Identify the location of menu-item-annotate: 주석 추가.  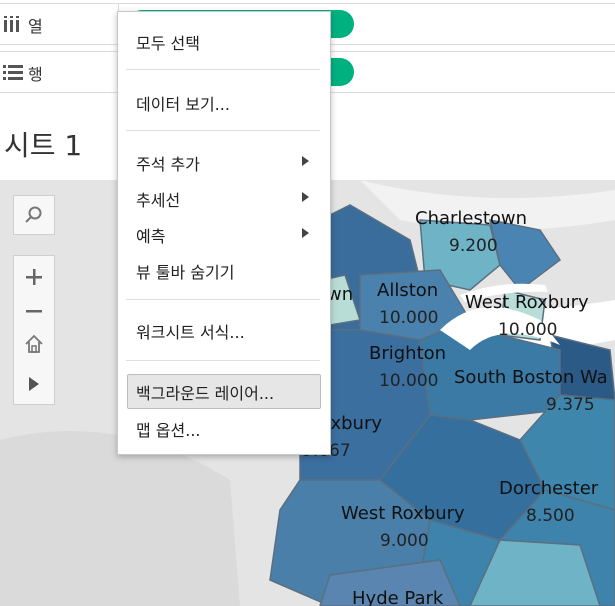
(168, 163).